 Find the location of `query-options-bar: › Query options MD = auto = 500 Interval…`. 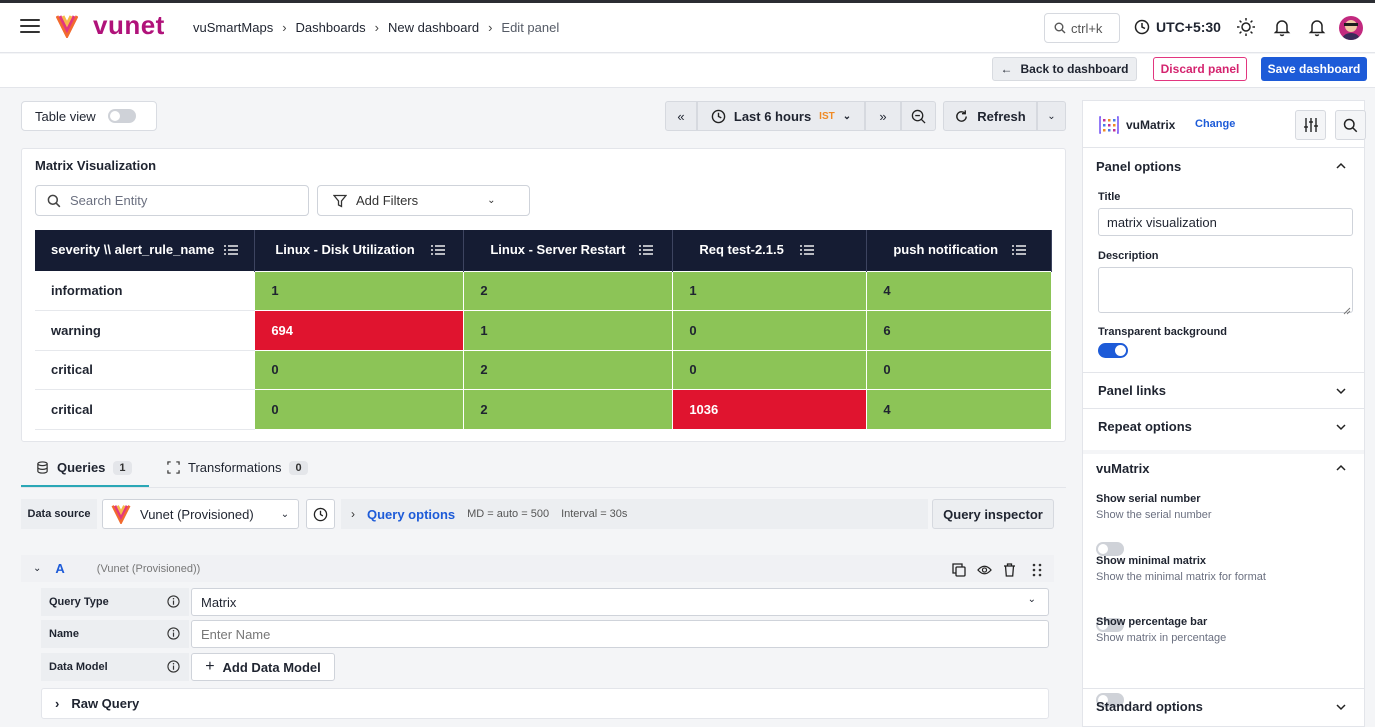

query-options-bar: › Query options MD = auto = 500 Interval… is located at coordinates (634, 514).